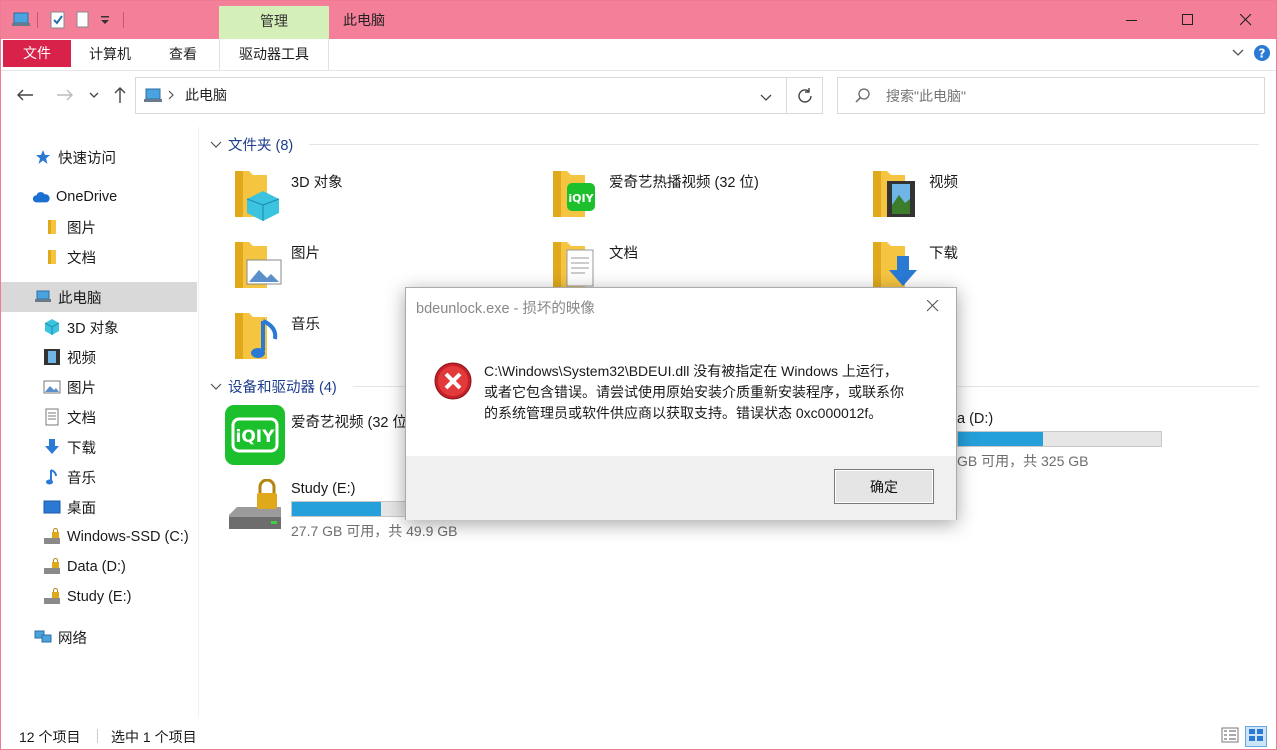 The image size is (1277, 750). Describe the element at coordinates (255, 436) in the screenshot. I see `iqiyi-logo-icon: iQIY` at that location.